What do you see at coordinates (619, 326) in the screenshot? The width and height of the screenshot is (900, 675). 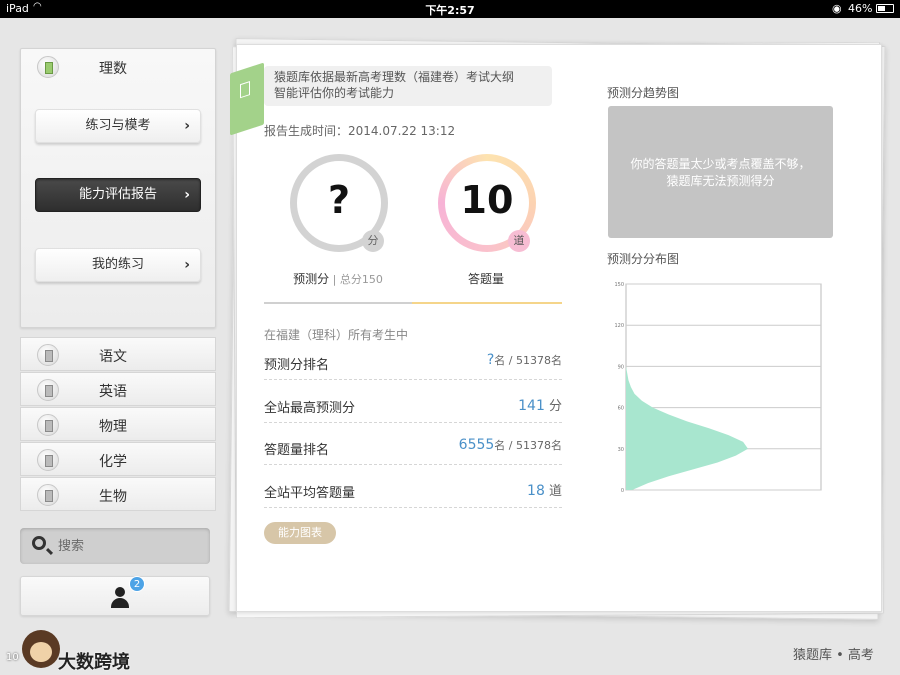 I see `y-tick-label: 120` at bounding box center [619, 326].